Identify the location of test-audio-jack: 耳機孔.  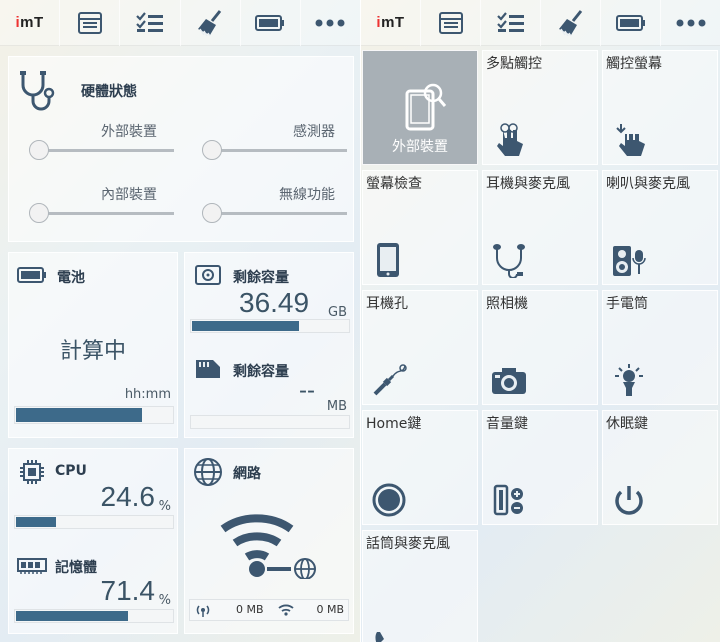
(420, 347).